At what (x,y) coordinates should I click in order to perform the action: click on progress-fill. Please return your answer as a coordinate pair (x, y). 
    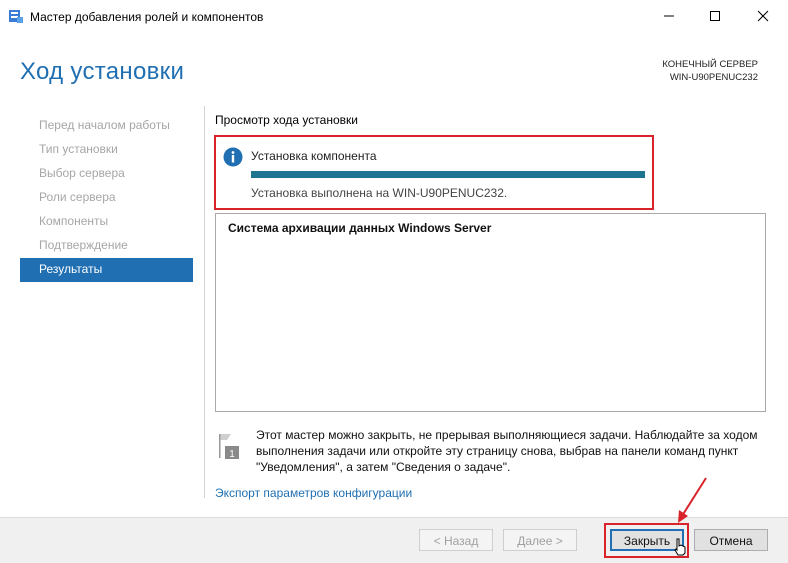
    Looking at the image, I should click on (448, 174).